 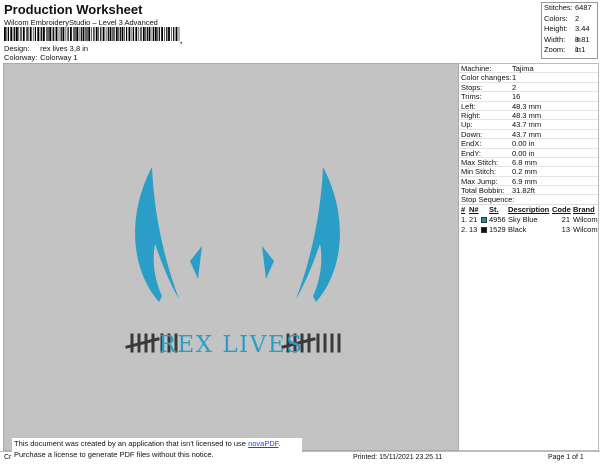 I want to click on param-label: EndY:, so click(x=471, y=153).